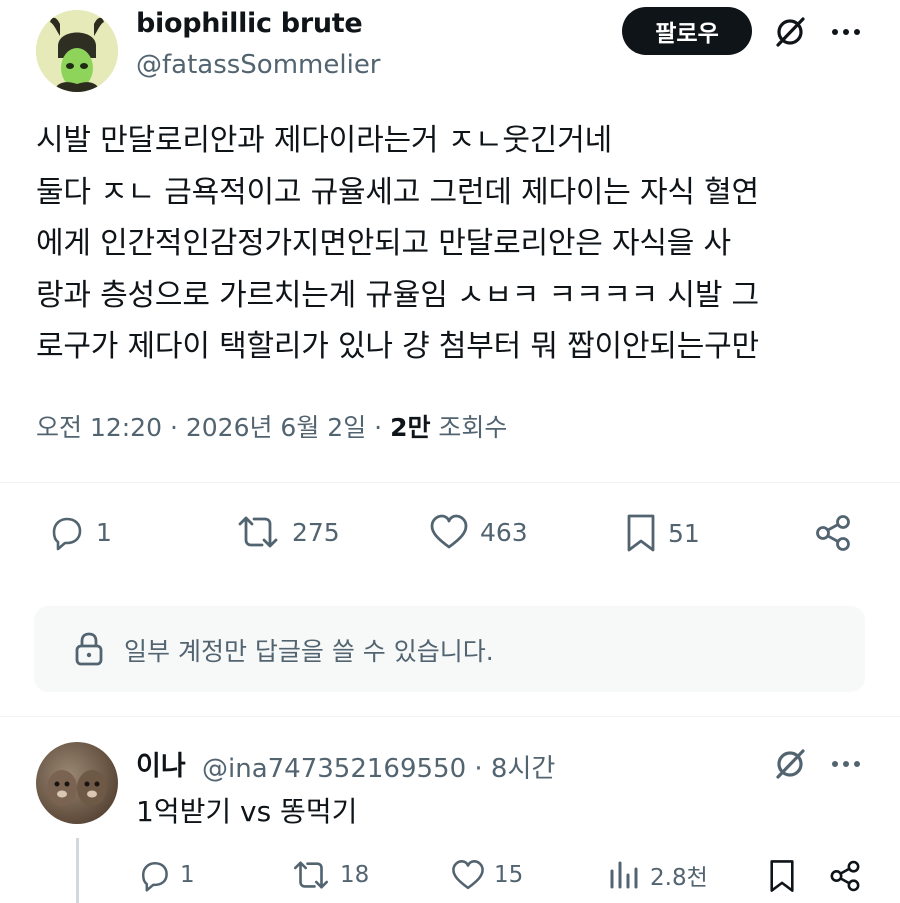 The height and width of the screenshot is (903, 900). What do you see at coordinates (316, 532) in the screenshot?
I see `retweet-count: 275` at bounding box center [316, 532].